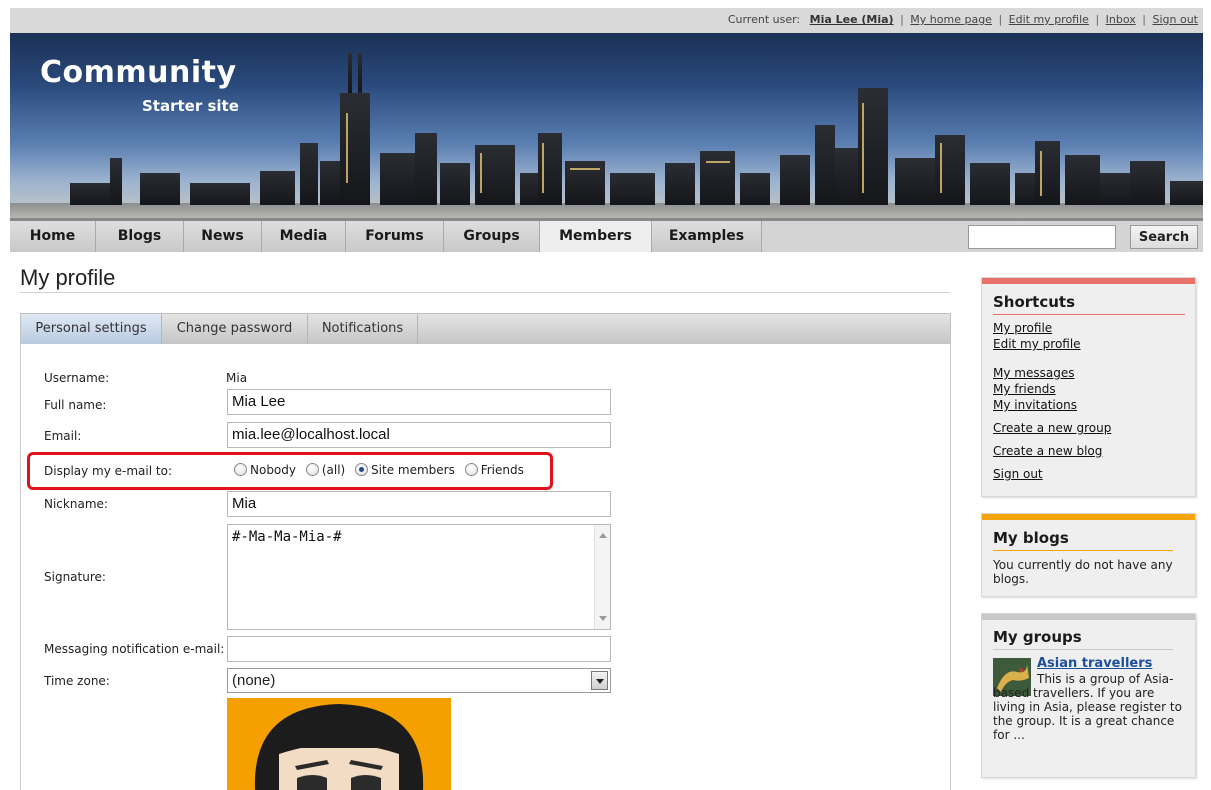 The image size is (1211, 790). I want to click on inbox-link: Inbox, so click(1121, 19).